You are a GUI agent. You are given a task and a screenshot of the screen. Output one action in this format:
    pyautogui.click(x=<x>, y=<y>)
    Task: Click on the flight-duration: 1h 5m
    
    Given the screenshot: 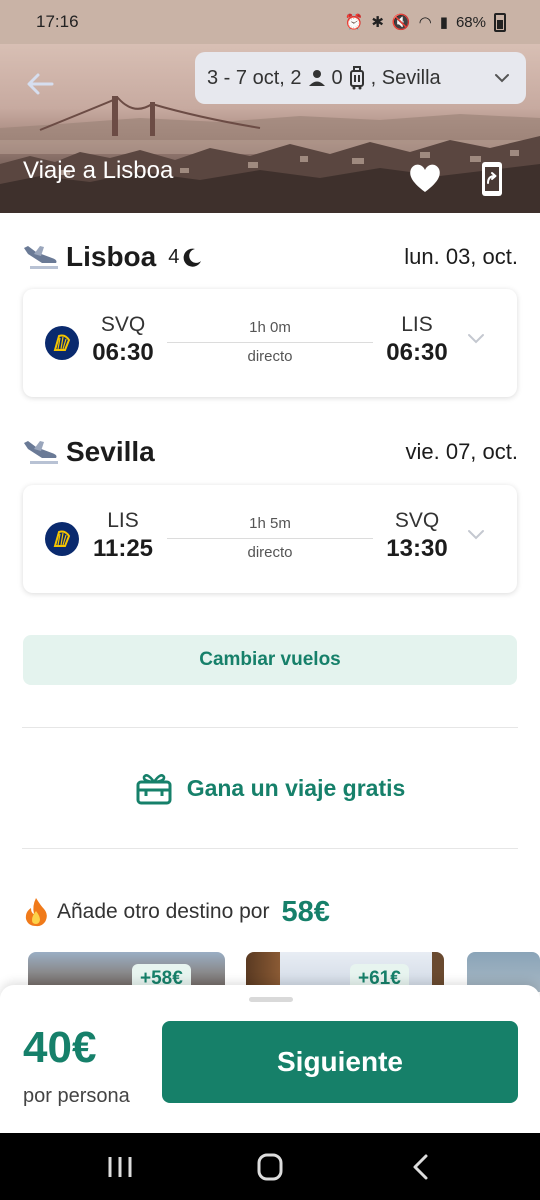 What is the action you would take?
    pyautogui.click(x=270, y=523)
    